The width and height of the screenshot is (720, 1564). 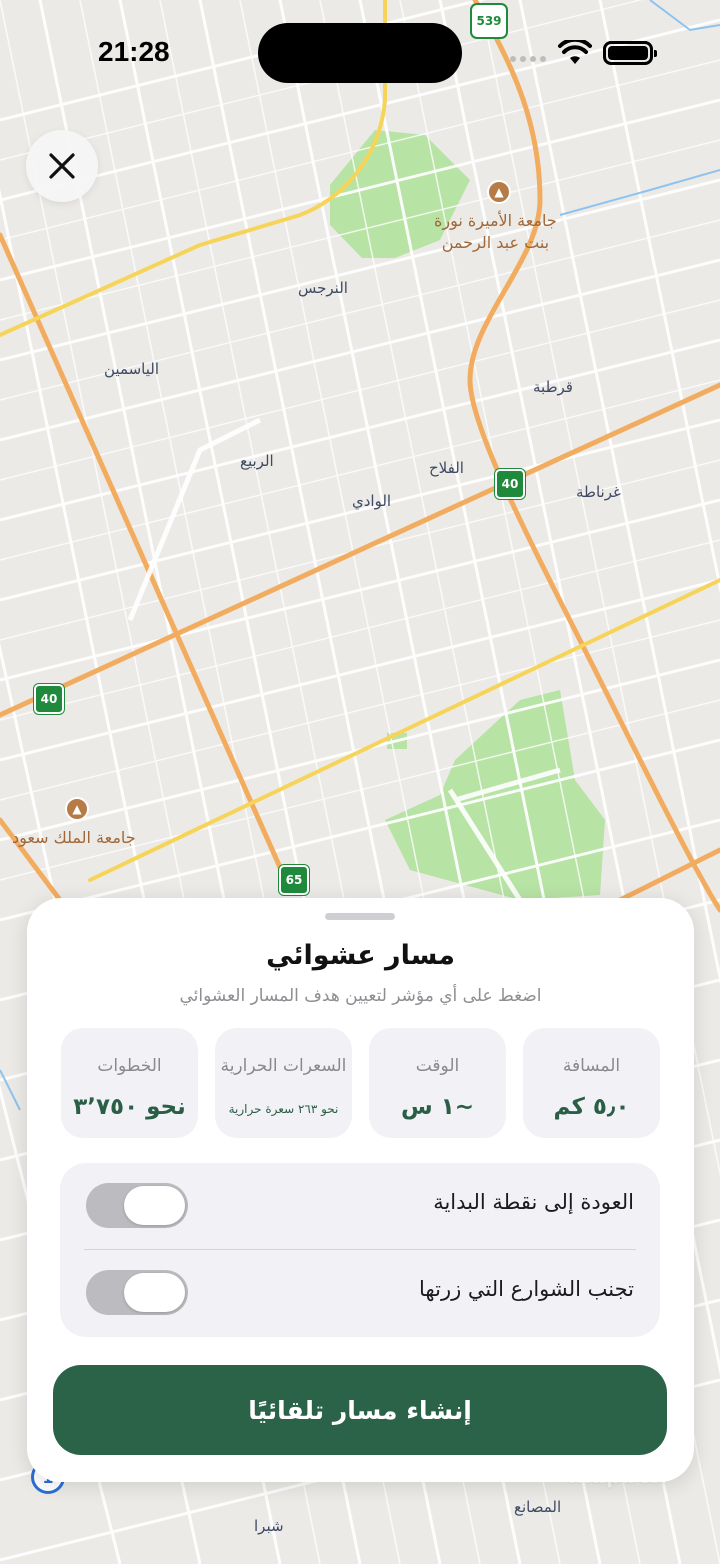 What do you see at coordinates (360, 1206) in the screenshot?
I see `toggle-row-return-to-start: العودة إلى نقطة البداية` at bounding box center [360, 1206].